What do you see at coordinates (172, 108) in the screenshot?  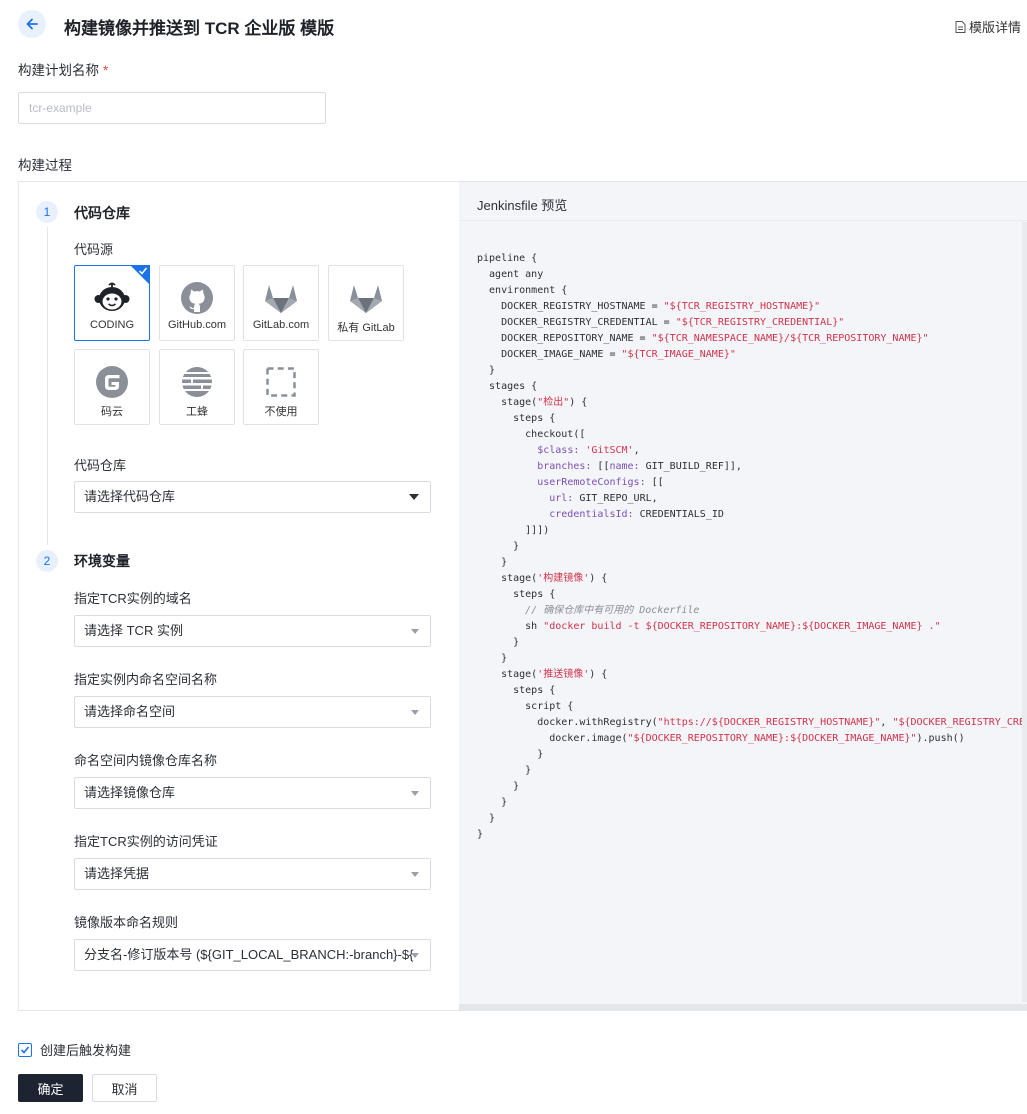 I see `plan-name-input: tcr-example` at bounding box center [172, 108].